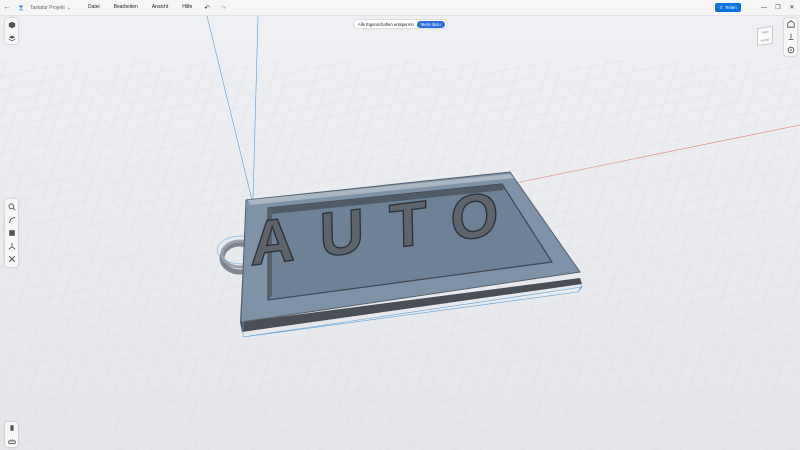 The width and height of the screenshot is (800, 450). I want to click on left-tools-toolbar, so click(11, 233).